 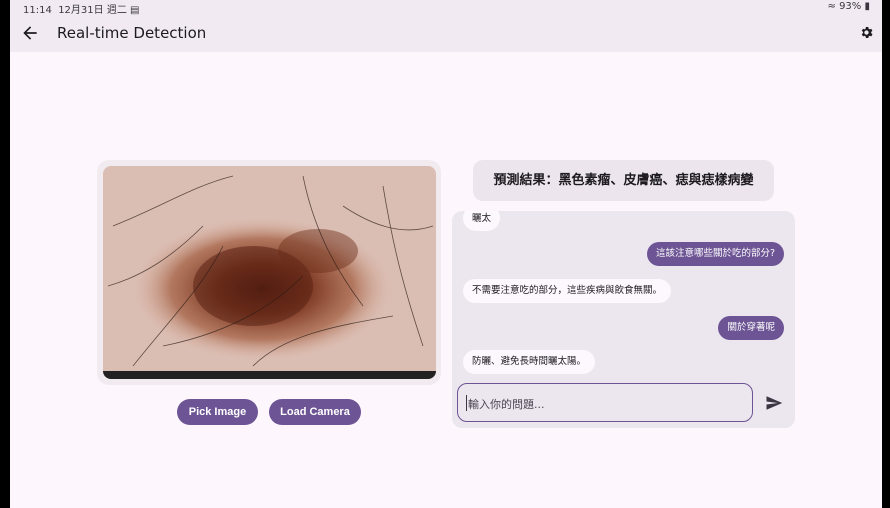 What do you see at coordinates (446, 33) in the screenshot?
I see `app-bar: Real-time Detection` at bounding box center [446, 33].